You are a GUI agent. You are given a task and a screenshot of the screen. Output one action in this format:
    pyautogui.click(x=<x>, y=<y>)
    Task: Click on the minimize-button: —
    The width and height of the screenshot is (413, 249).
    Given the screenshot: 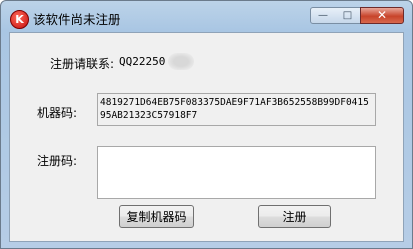 What is the action you would take?
    pyautogui.click(x=323, y=15)
    